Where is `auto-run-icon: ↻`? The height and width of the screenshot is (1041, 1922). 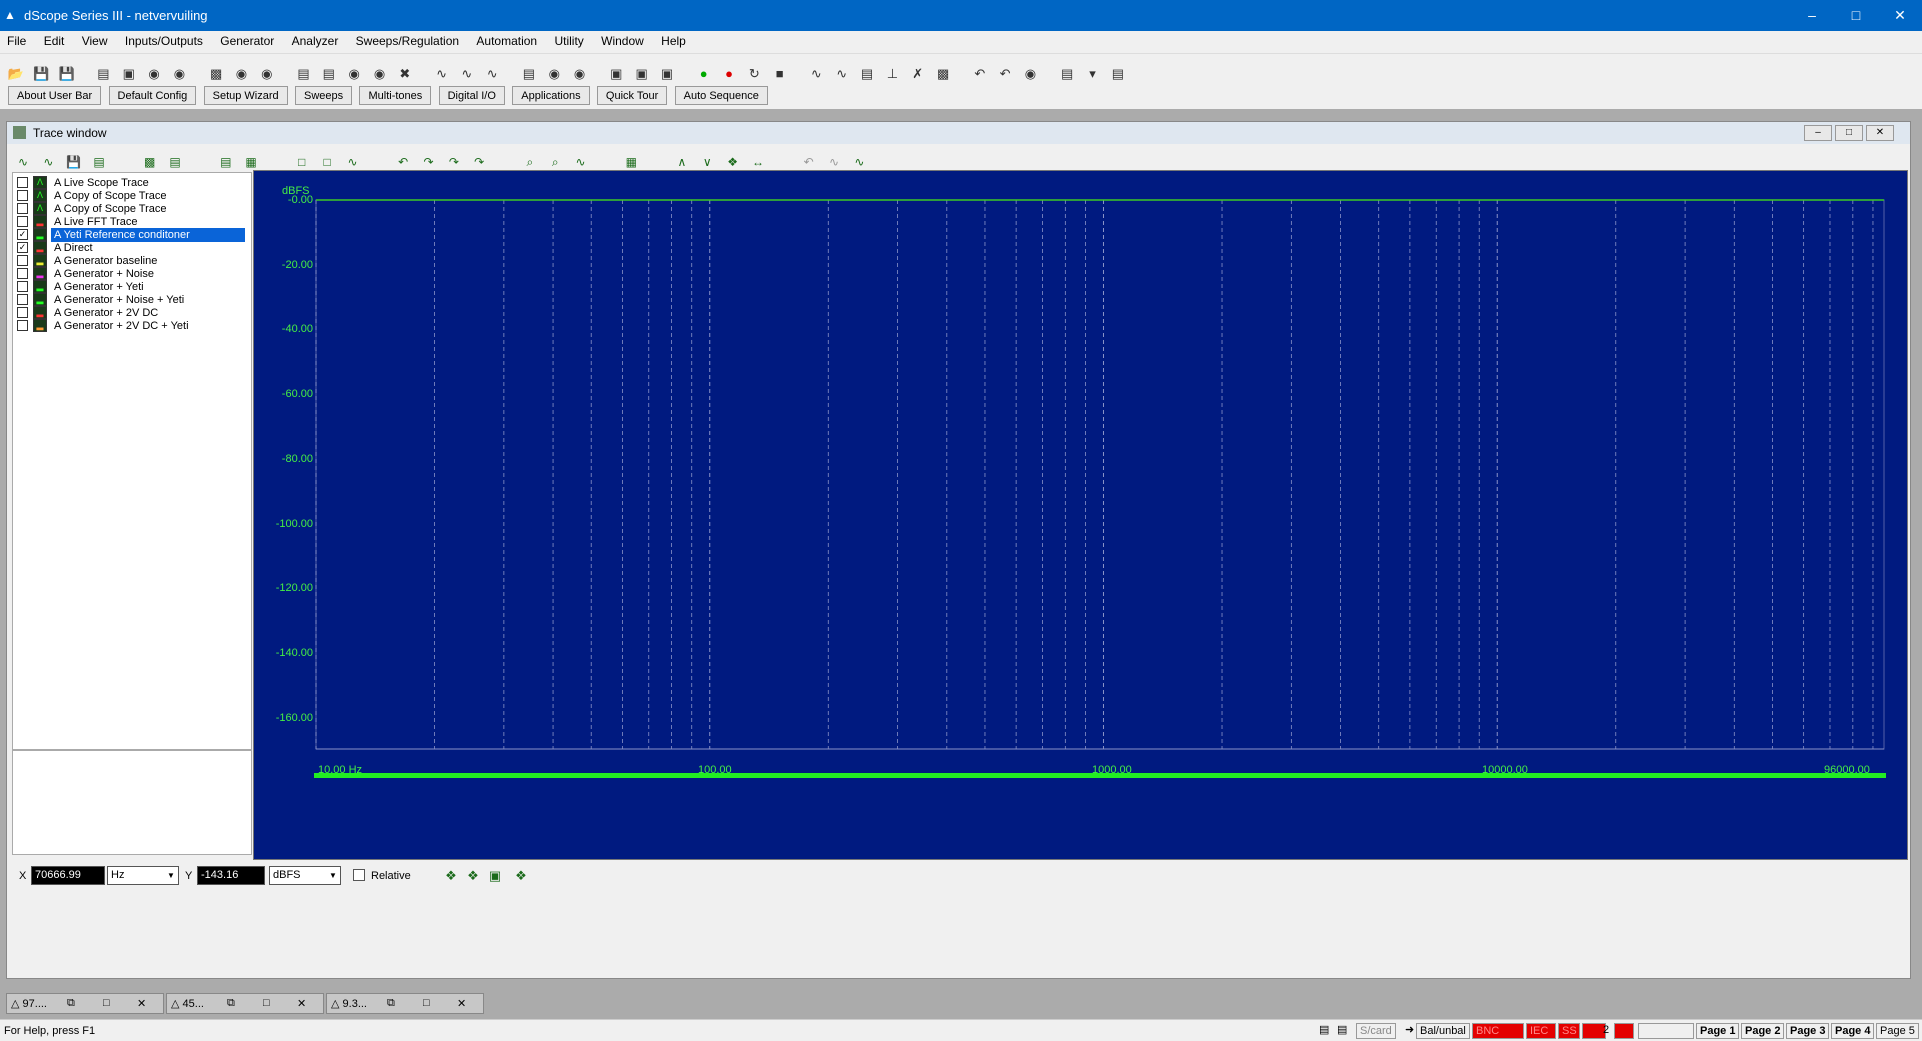
auto-run-icon: ↻ is located at coordinates (754, 74).